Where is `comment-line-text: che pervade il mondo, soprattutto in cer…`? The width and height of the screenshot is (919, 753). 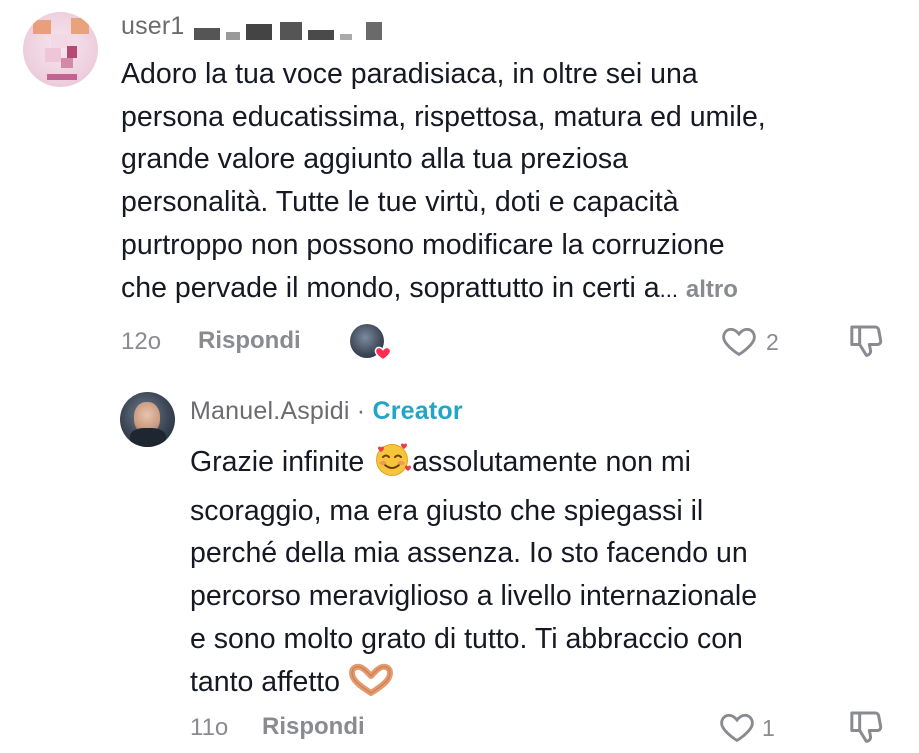 comment-line-text: che pervade il mondo, soprattutto in cer… is located at coordinates (390, 287).